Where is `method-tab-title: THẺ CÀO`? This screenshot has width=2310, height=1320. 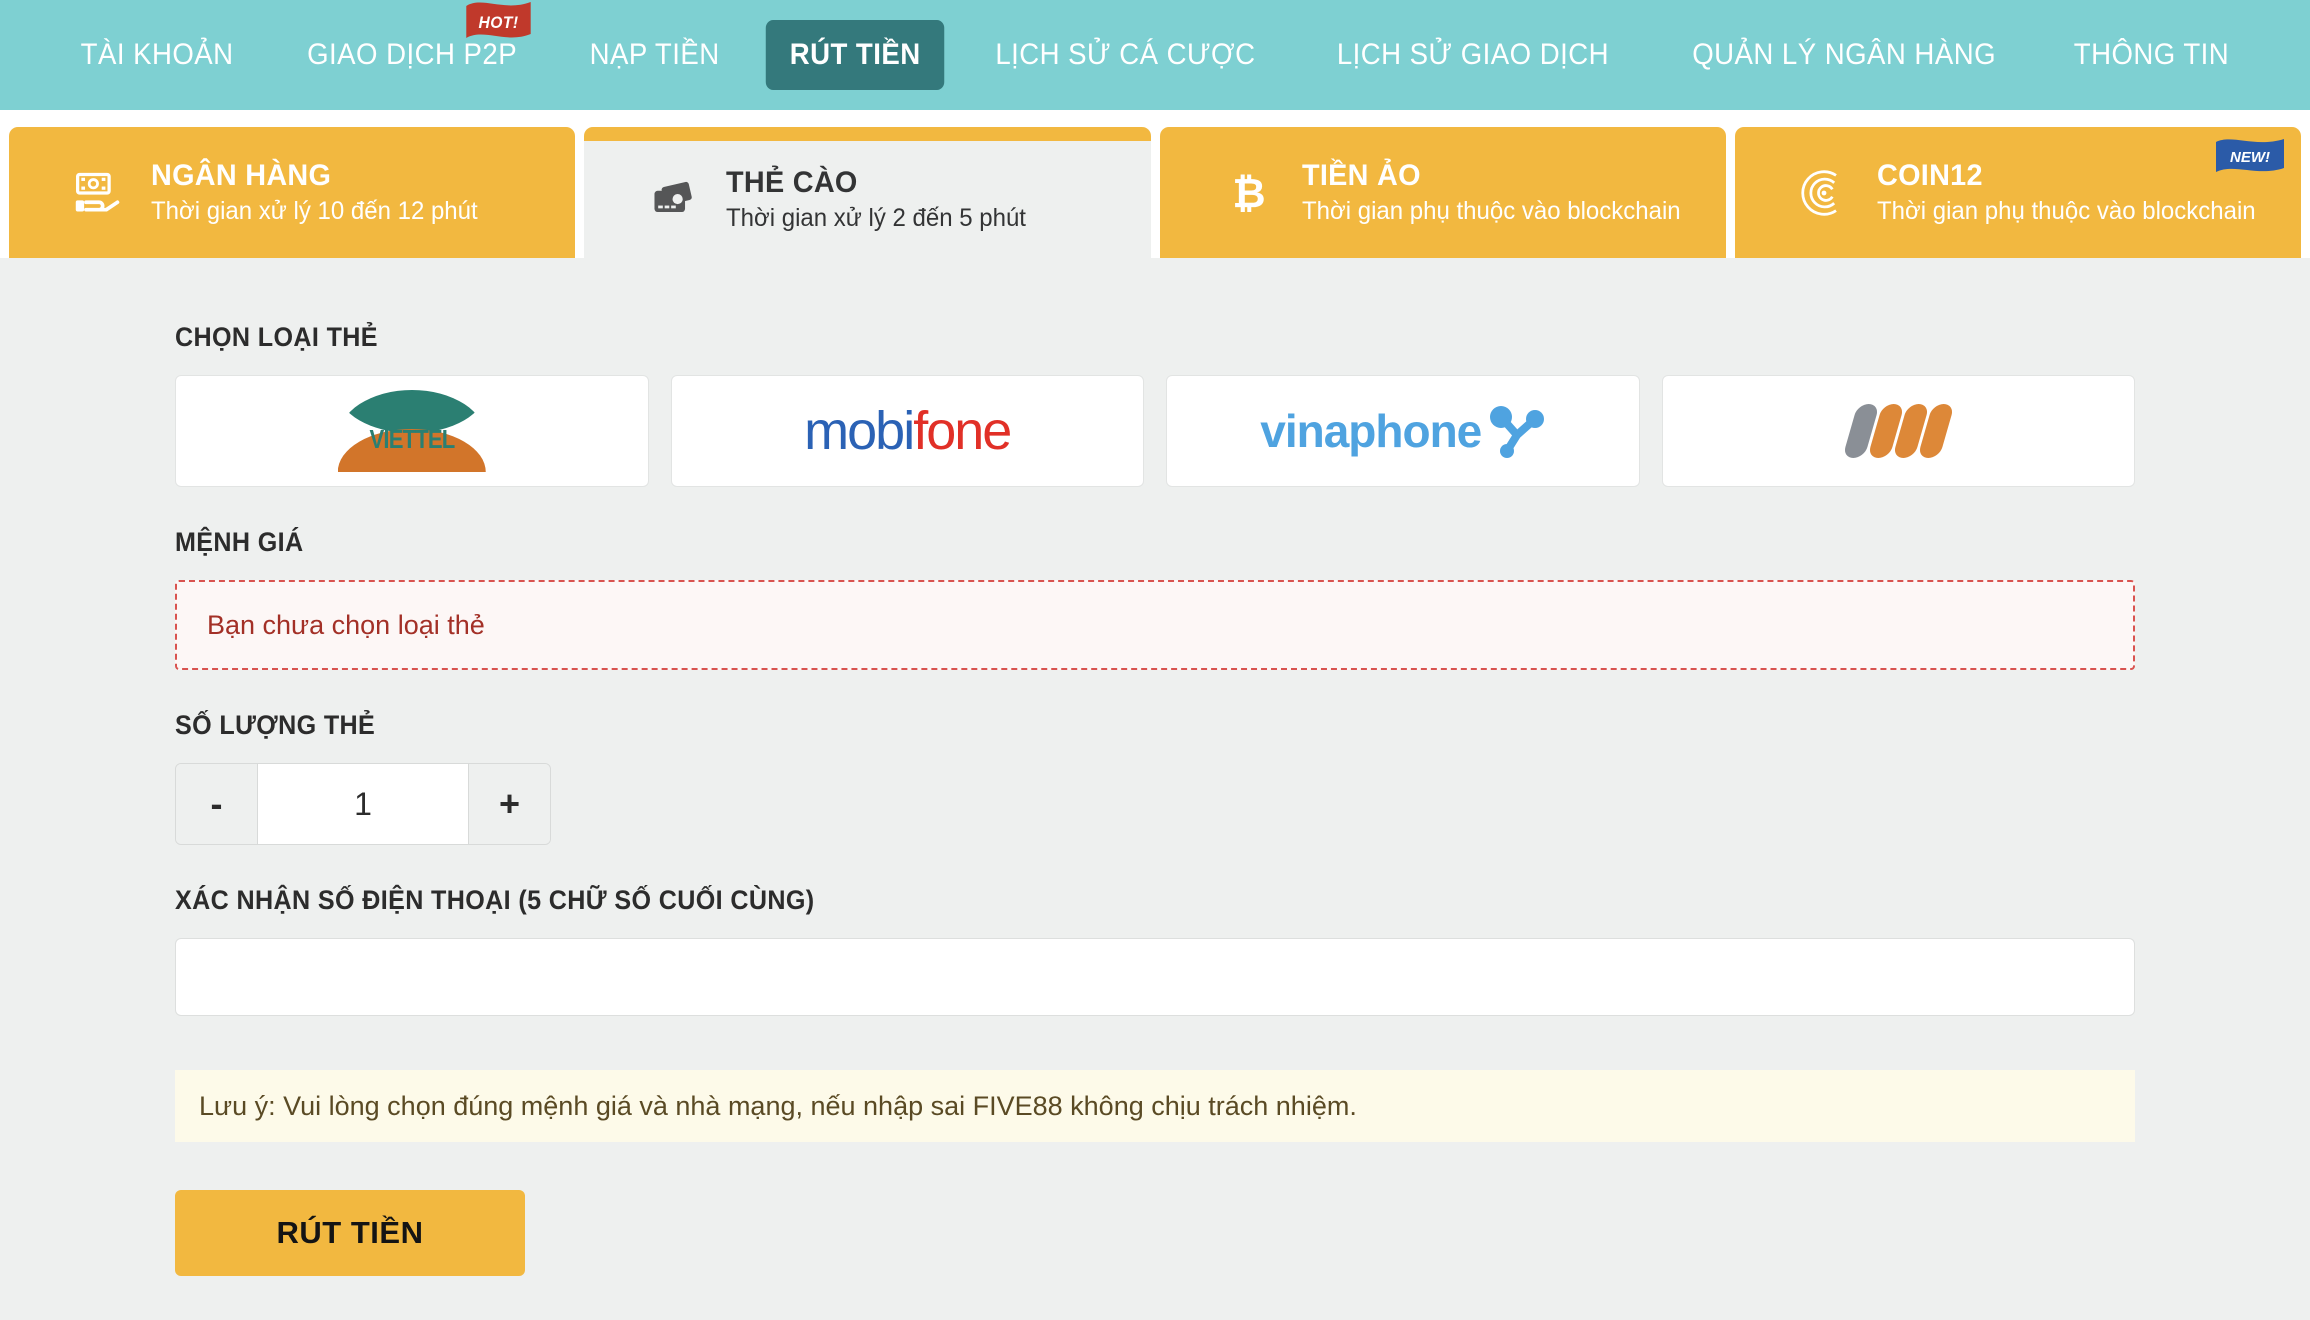
method-tab-title: THẺ CÀO is located at coordinates (792, 182).